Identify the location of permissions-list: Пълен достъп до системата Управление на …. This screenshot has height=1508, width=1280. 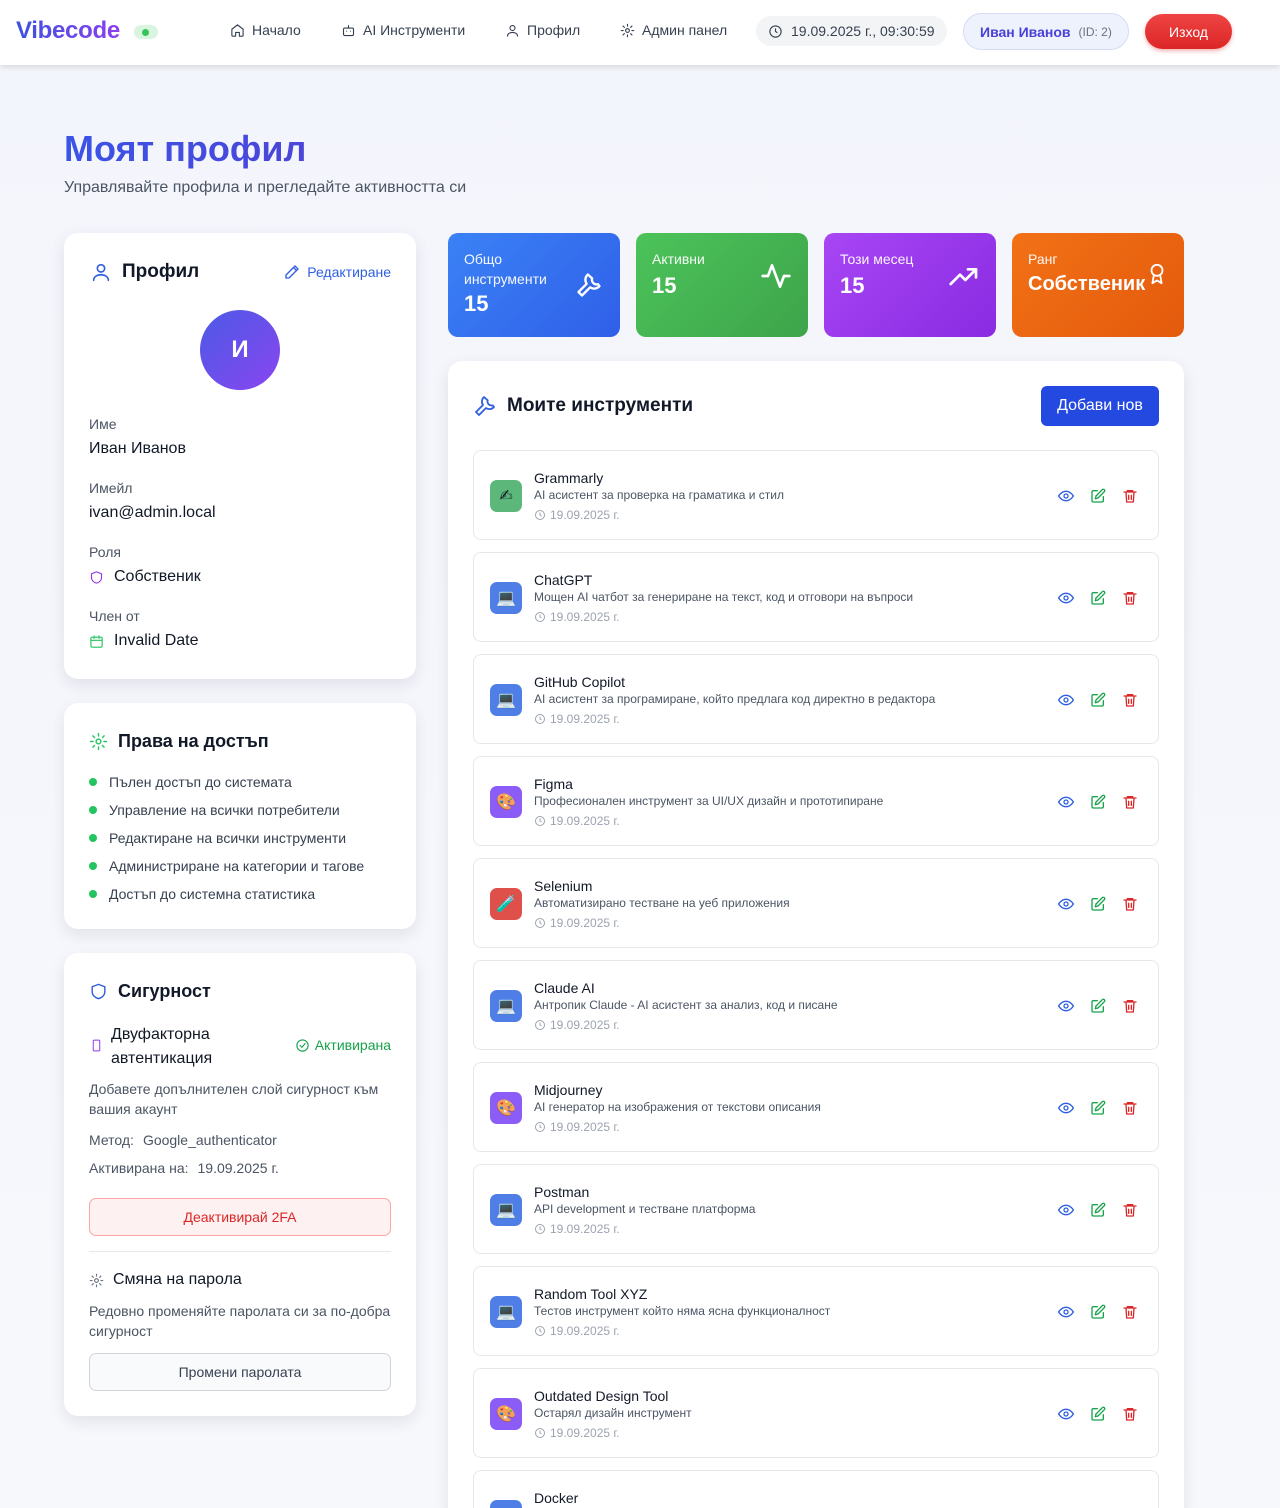
(226, 838).